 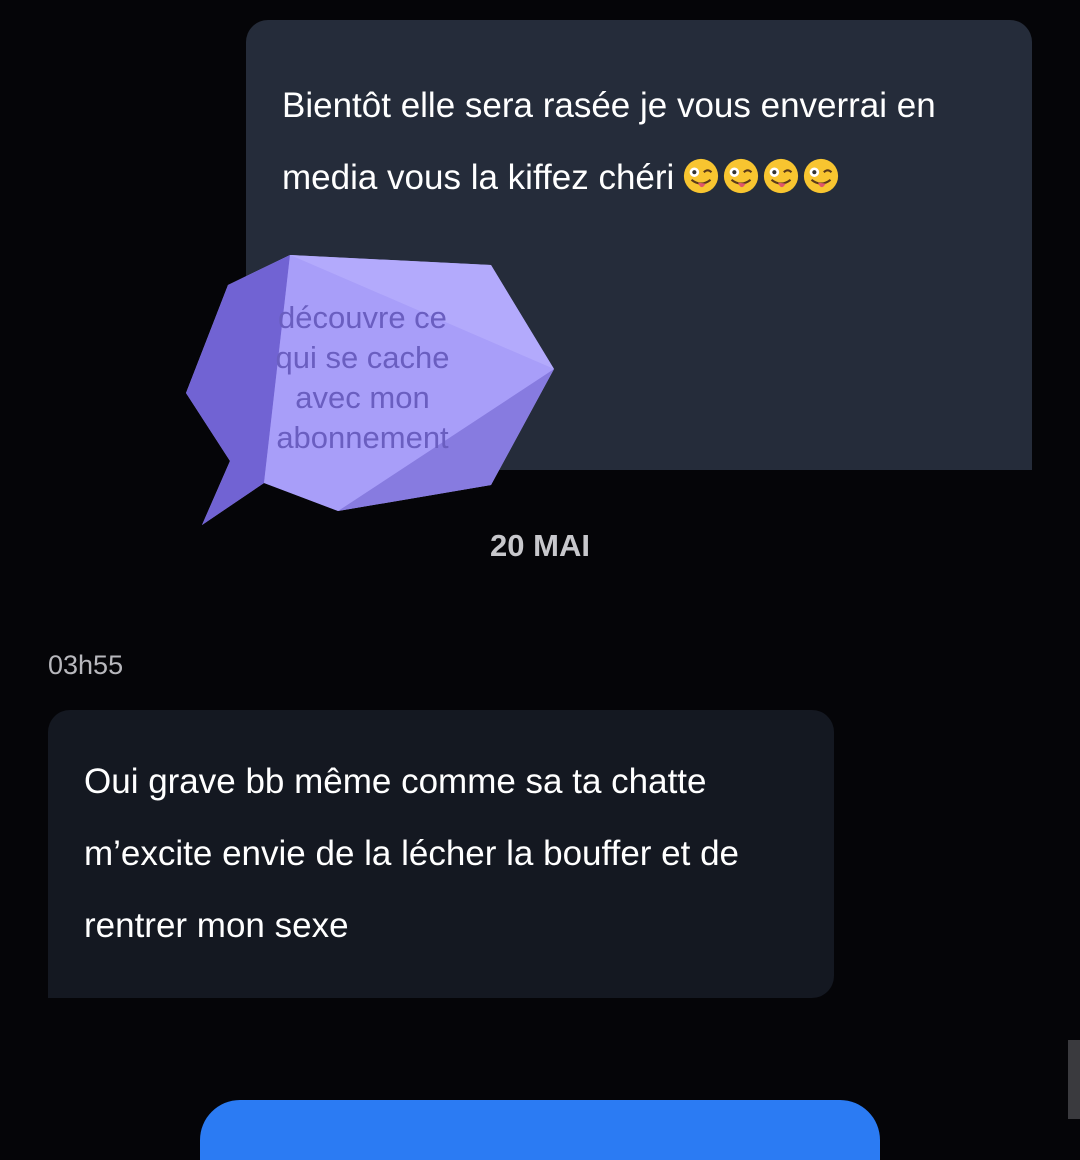 What do you see at coordinates (540, 1130) in the screenshot?
I see `primary-action-button` at bounding box center [540, 1130].